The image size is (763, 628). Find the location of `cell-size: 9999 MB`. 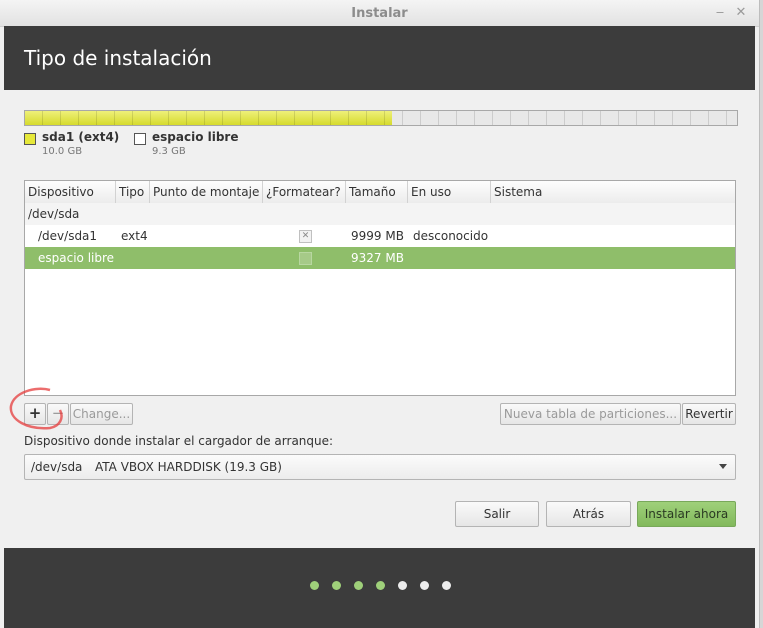

cell-size: 9999 MB is located at coordinates (377, 236).